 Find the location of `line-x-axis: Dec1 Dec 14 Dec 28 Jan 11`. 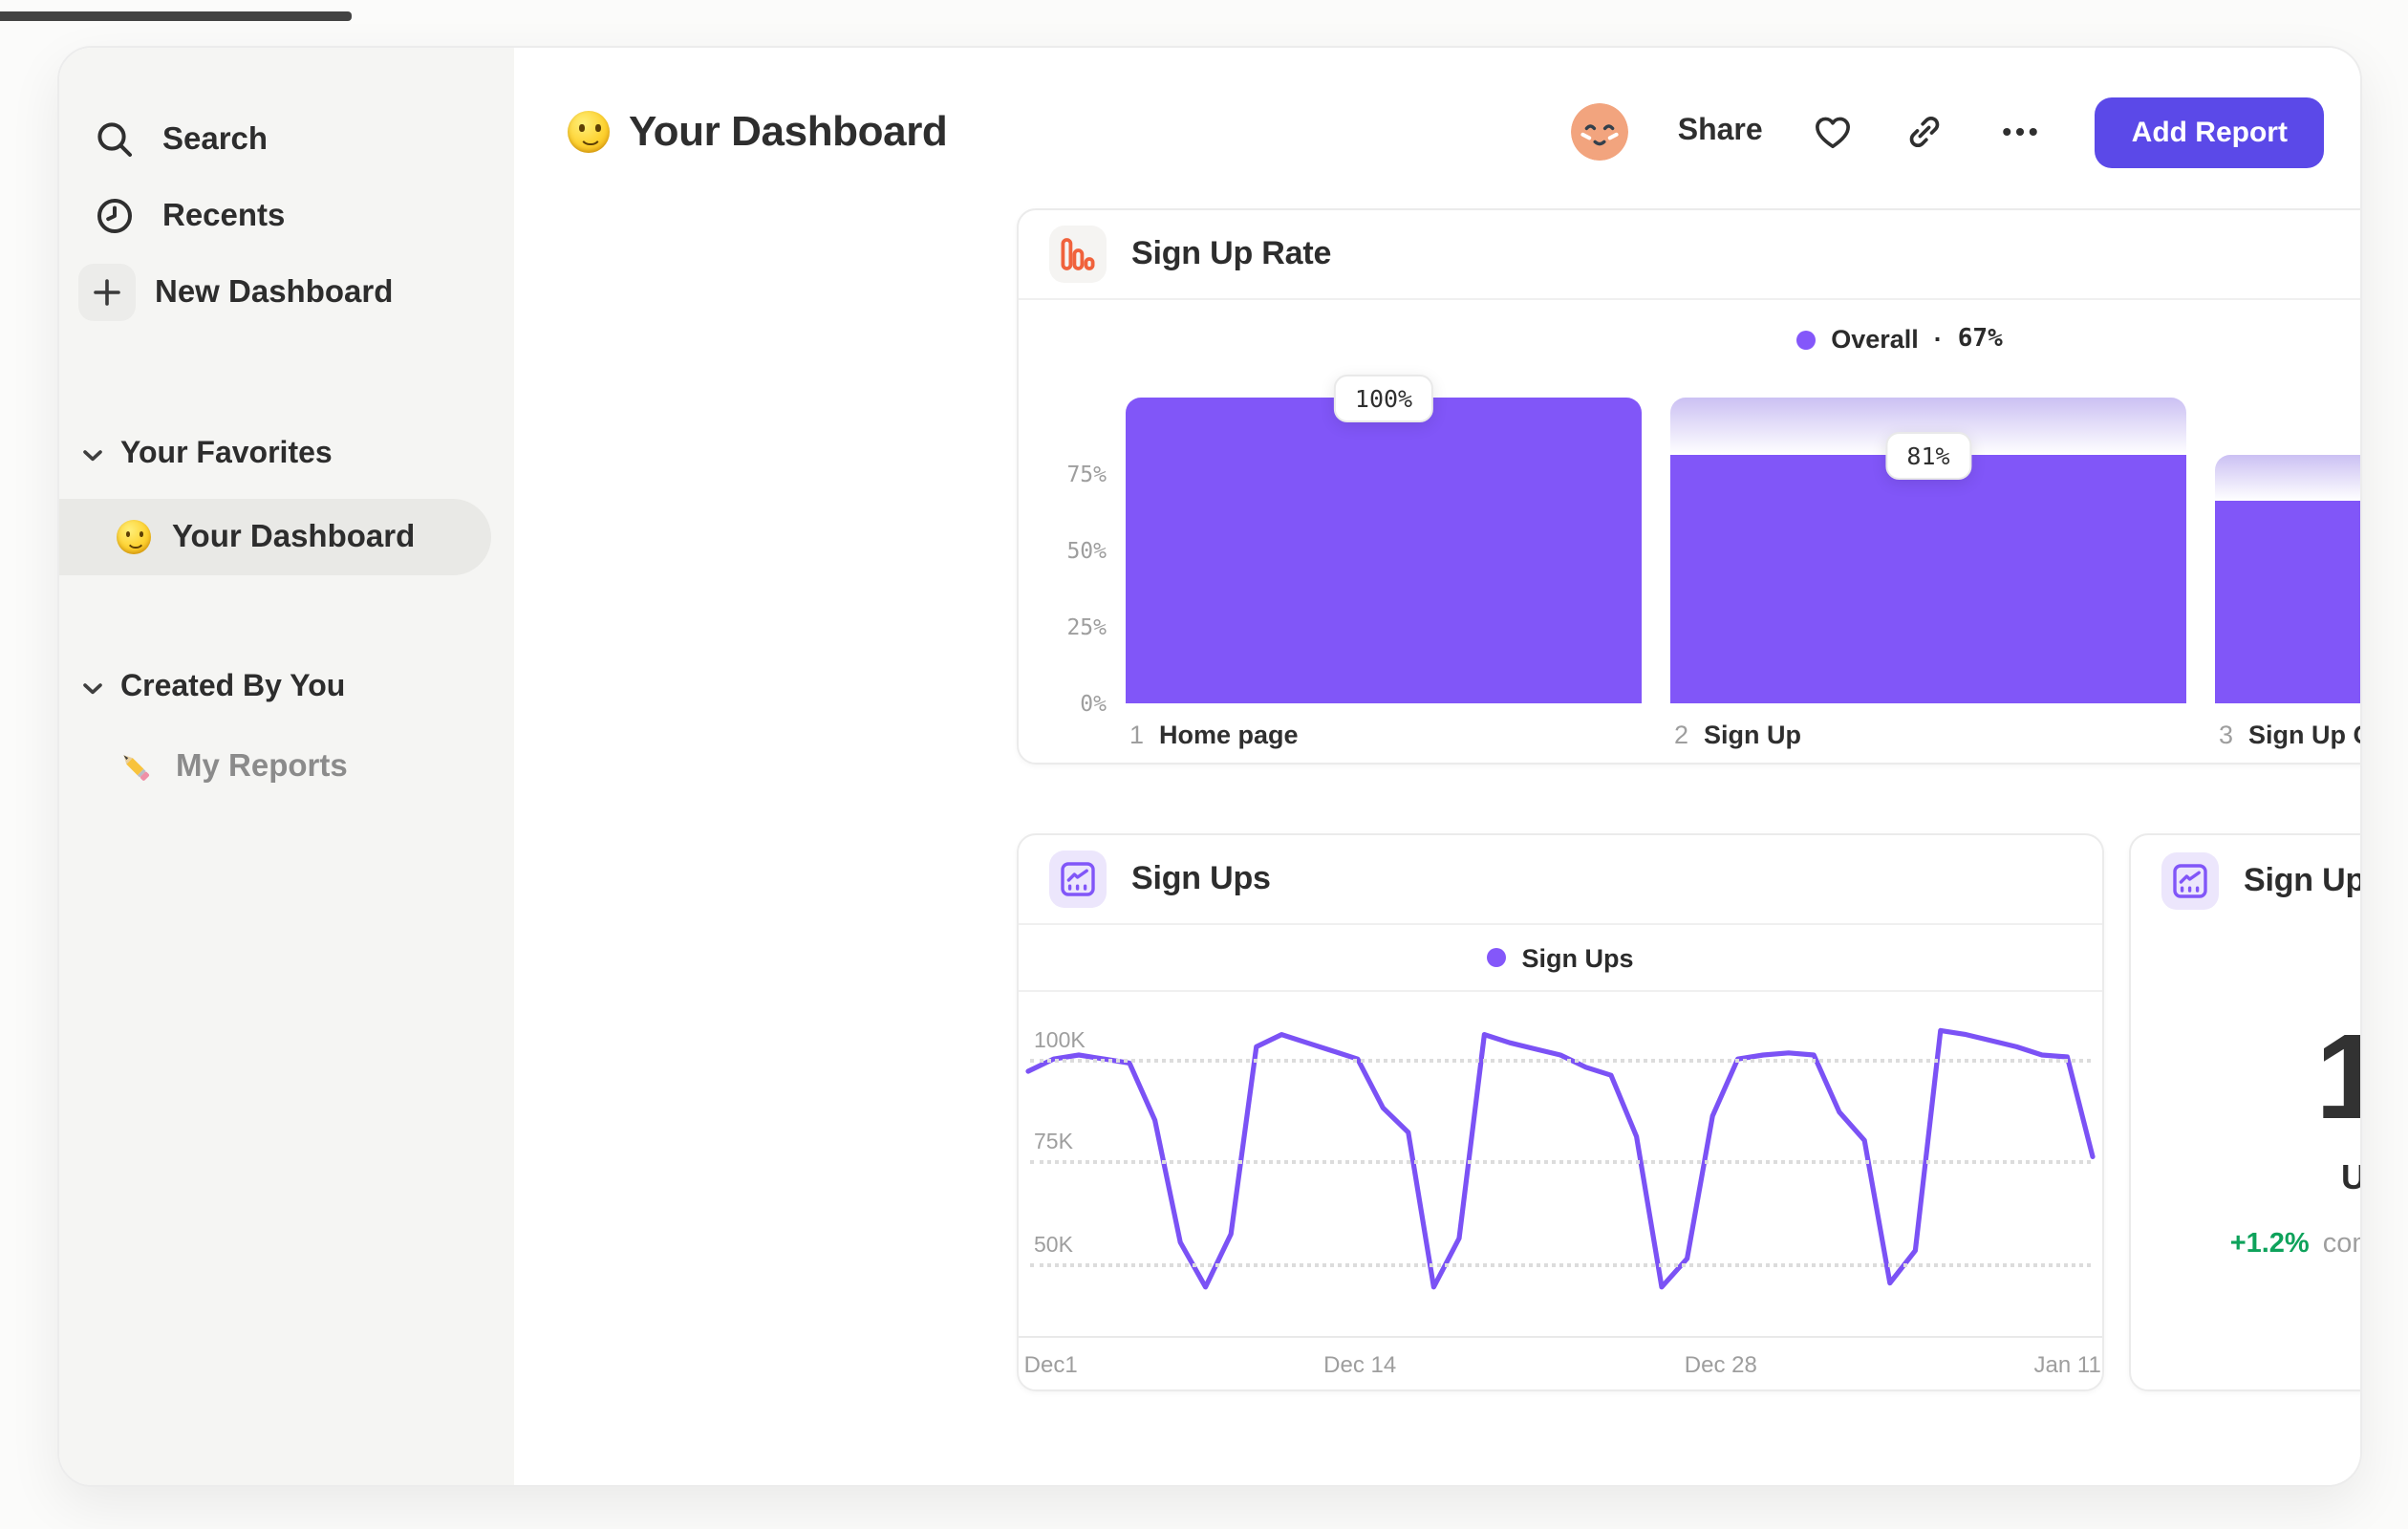

line-x-axis: Dec1 Dec 14 Dec 28 Jan 11 is located at coordinates (1561, 1362).